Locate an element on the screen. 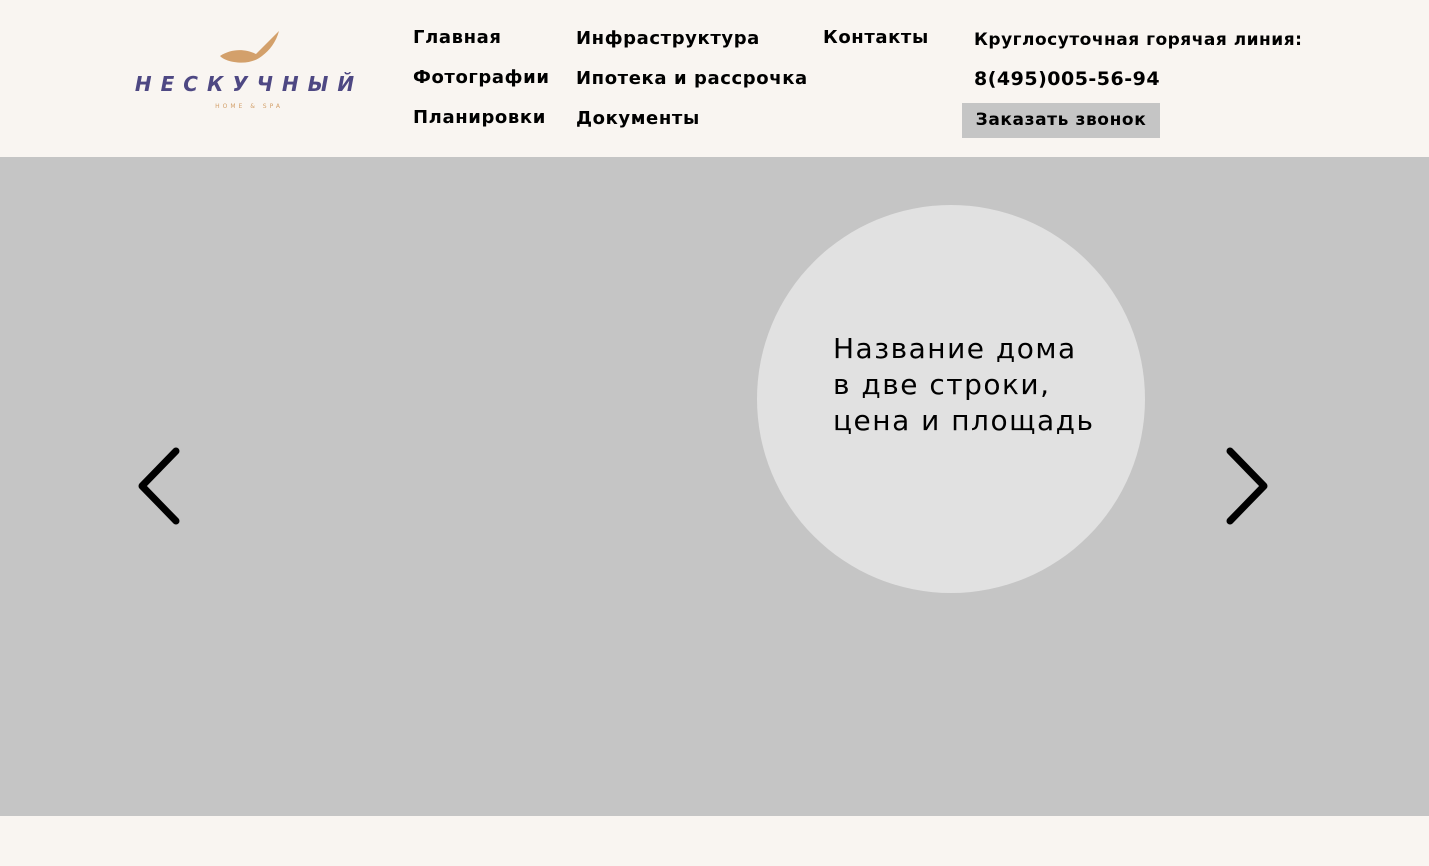 The height and width of the screenshot is (866, 1429). nav-link-layouts: Планировки is located at coordinates (479, 118).